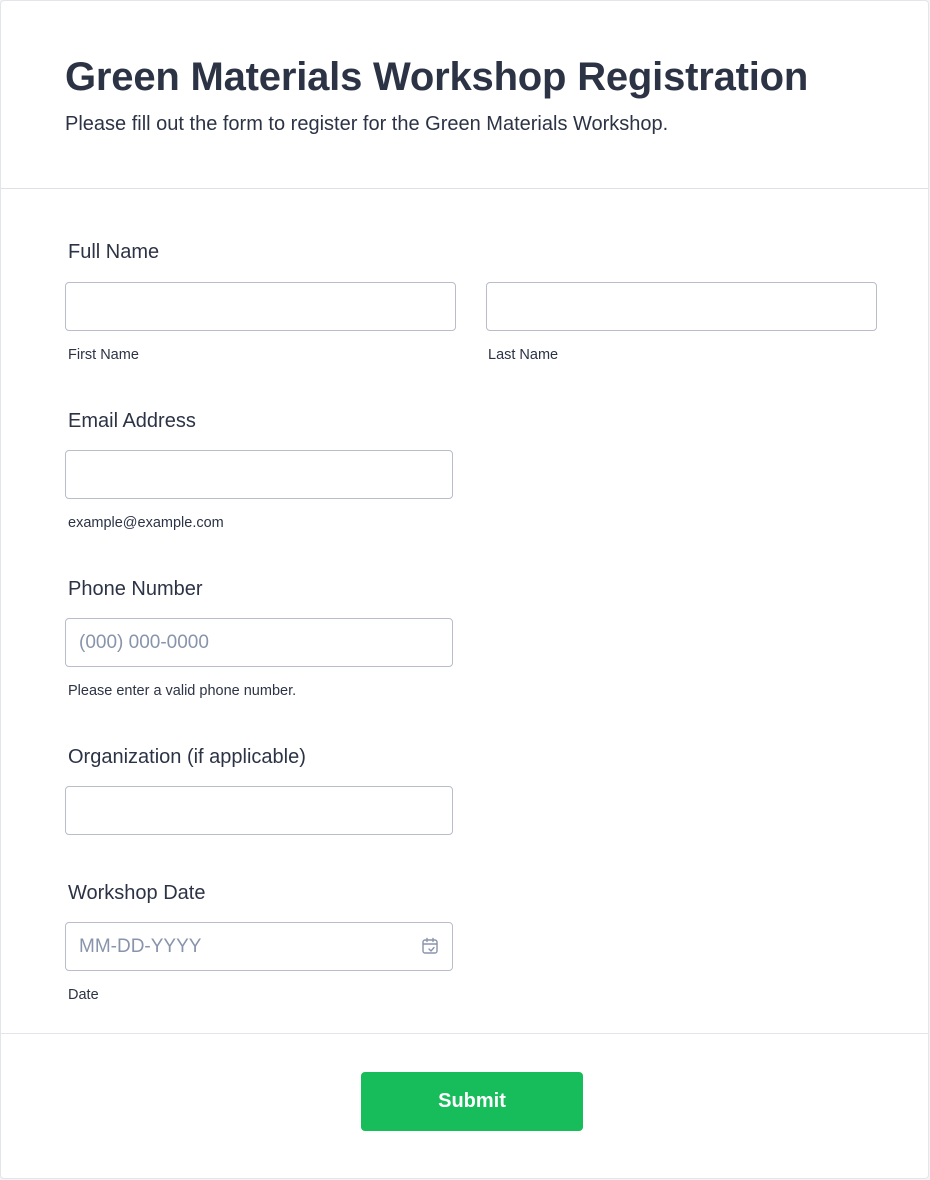 The image size is (930, 1180). What do you see at coordinates (260, 306) in the screenshot?
I see `first-name-input` at bounding box center [260, 306].